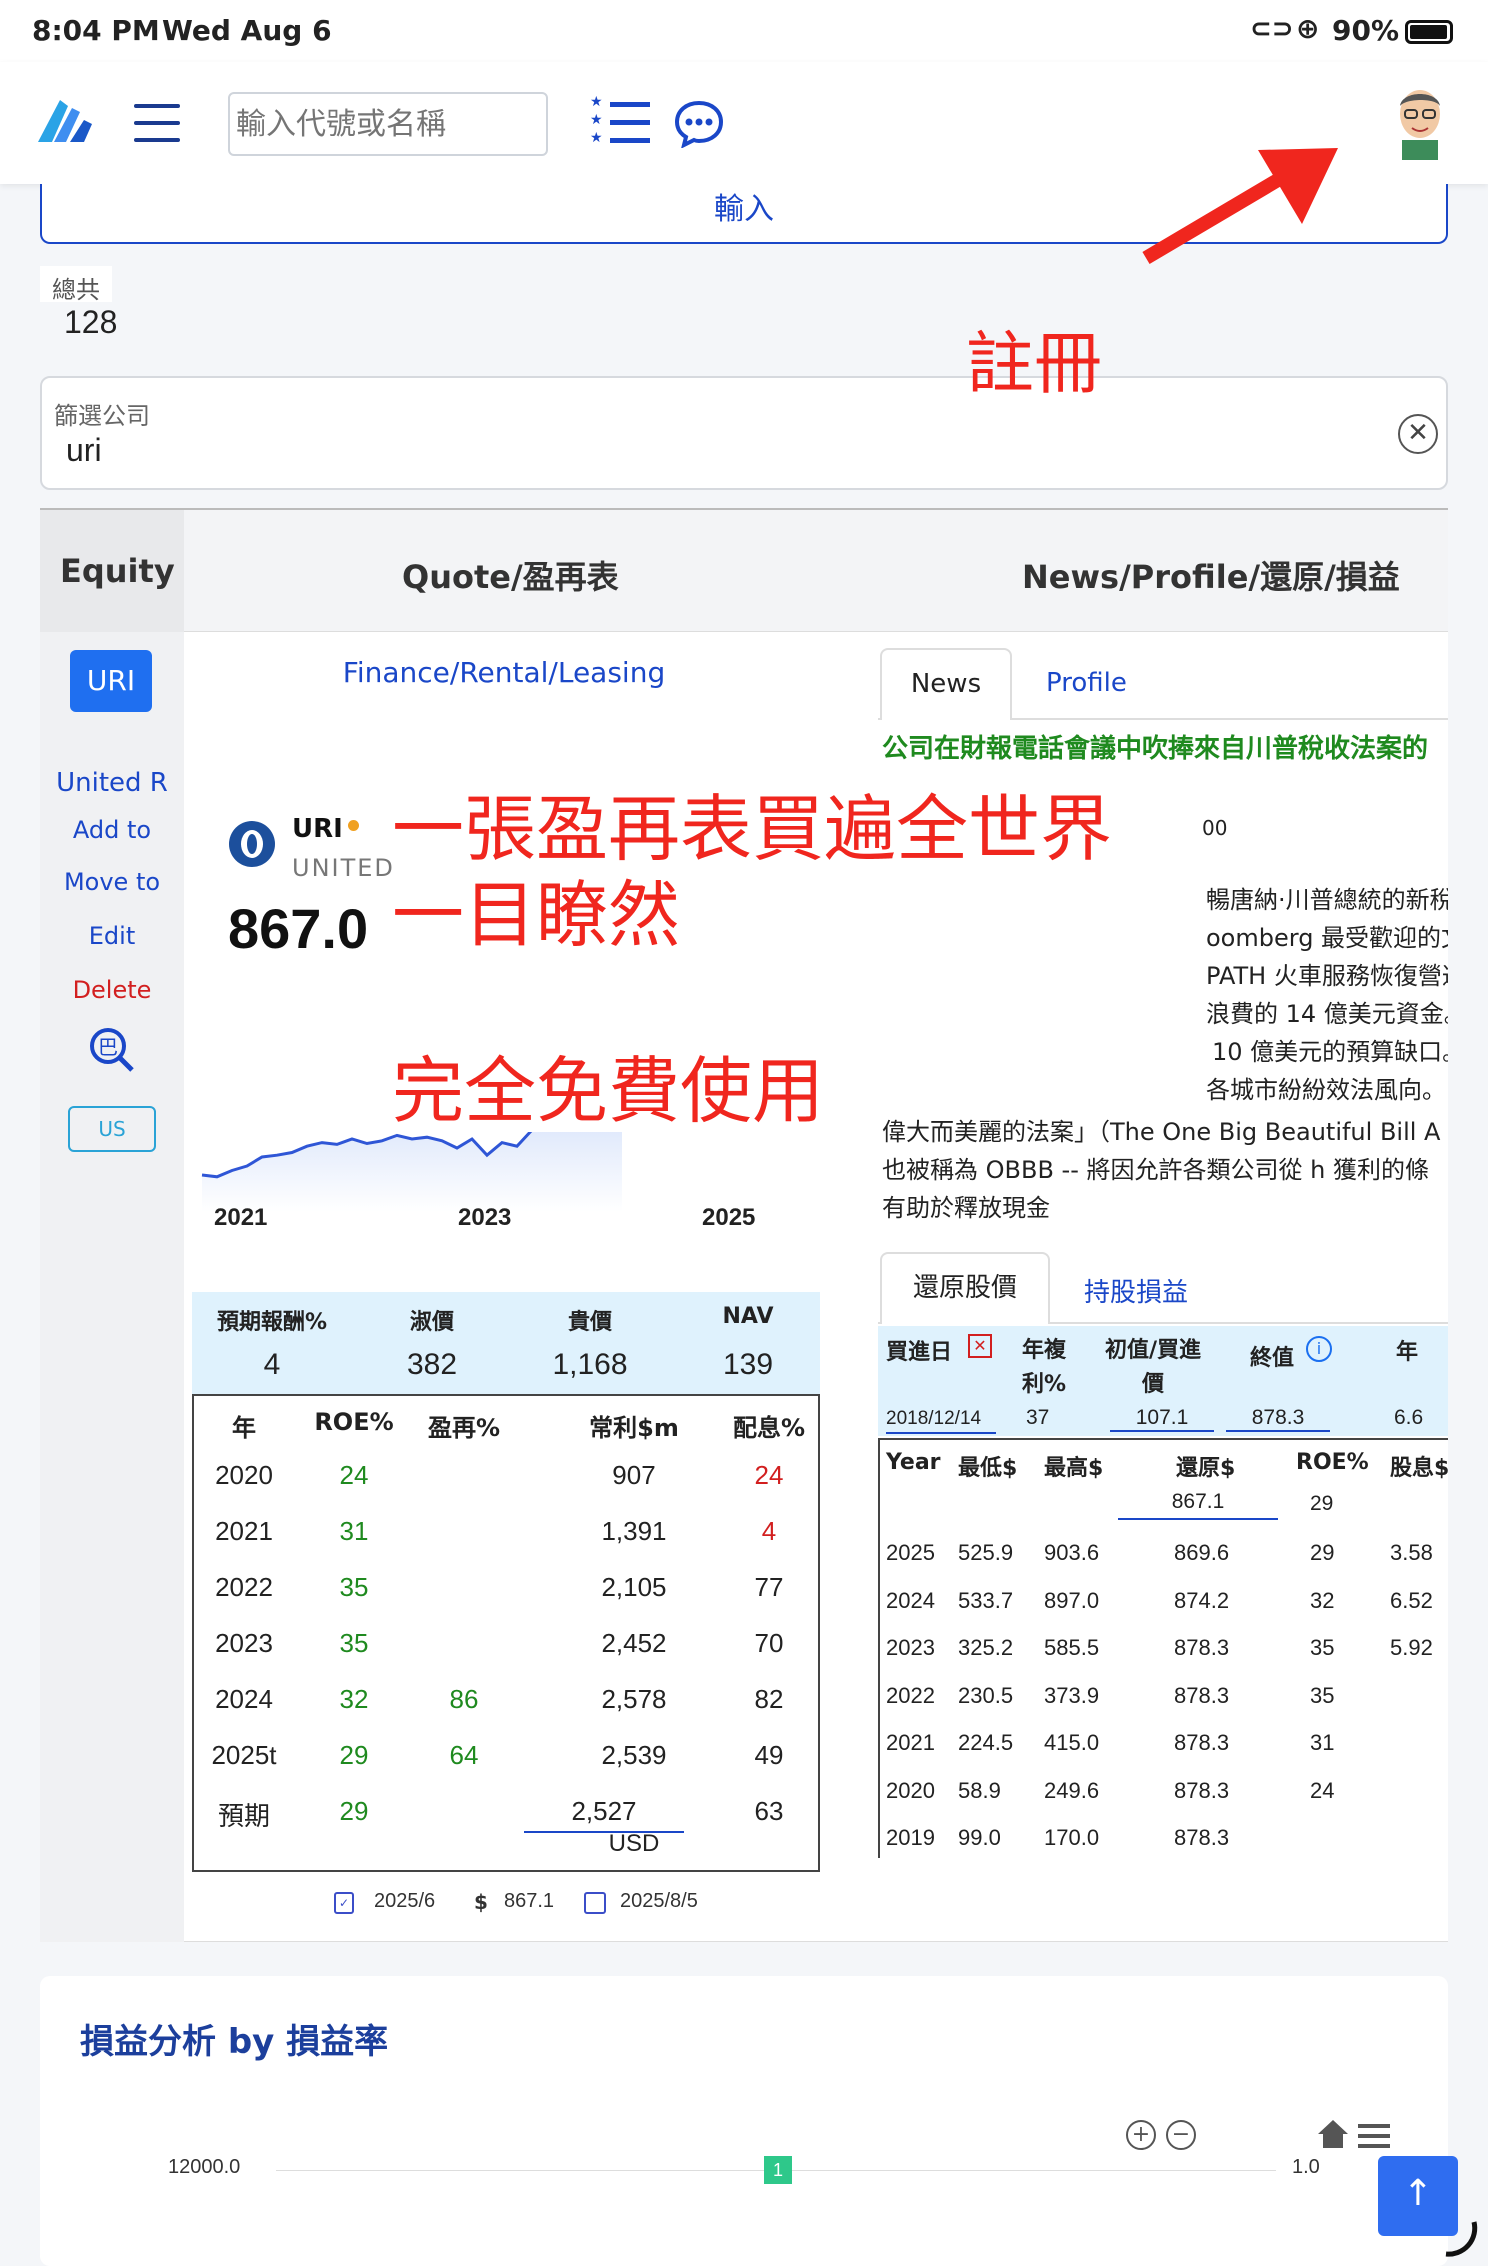  Describe the element at coordinates (112, 882) in the screenshot. I see `move-to-link: Move to` at that location.